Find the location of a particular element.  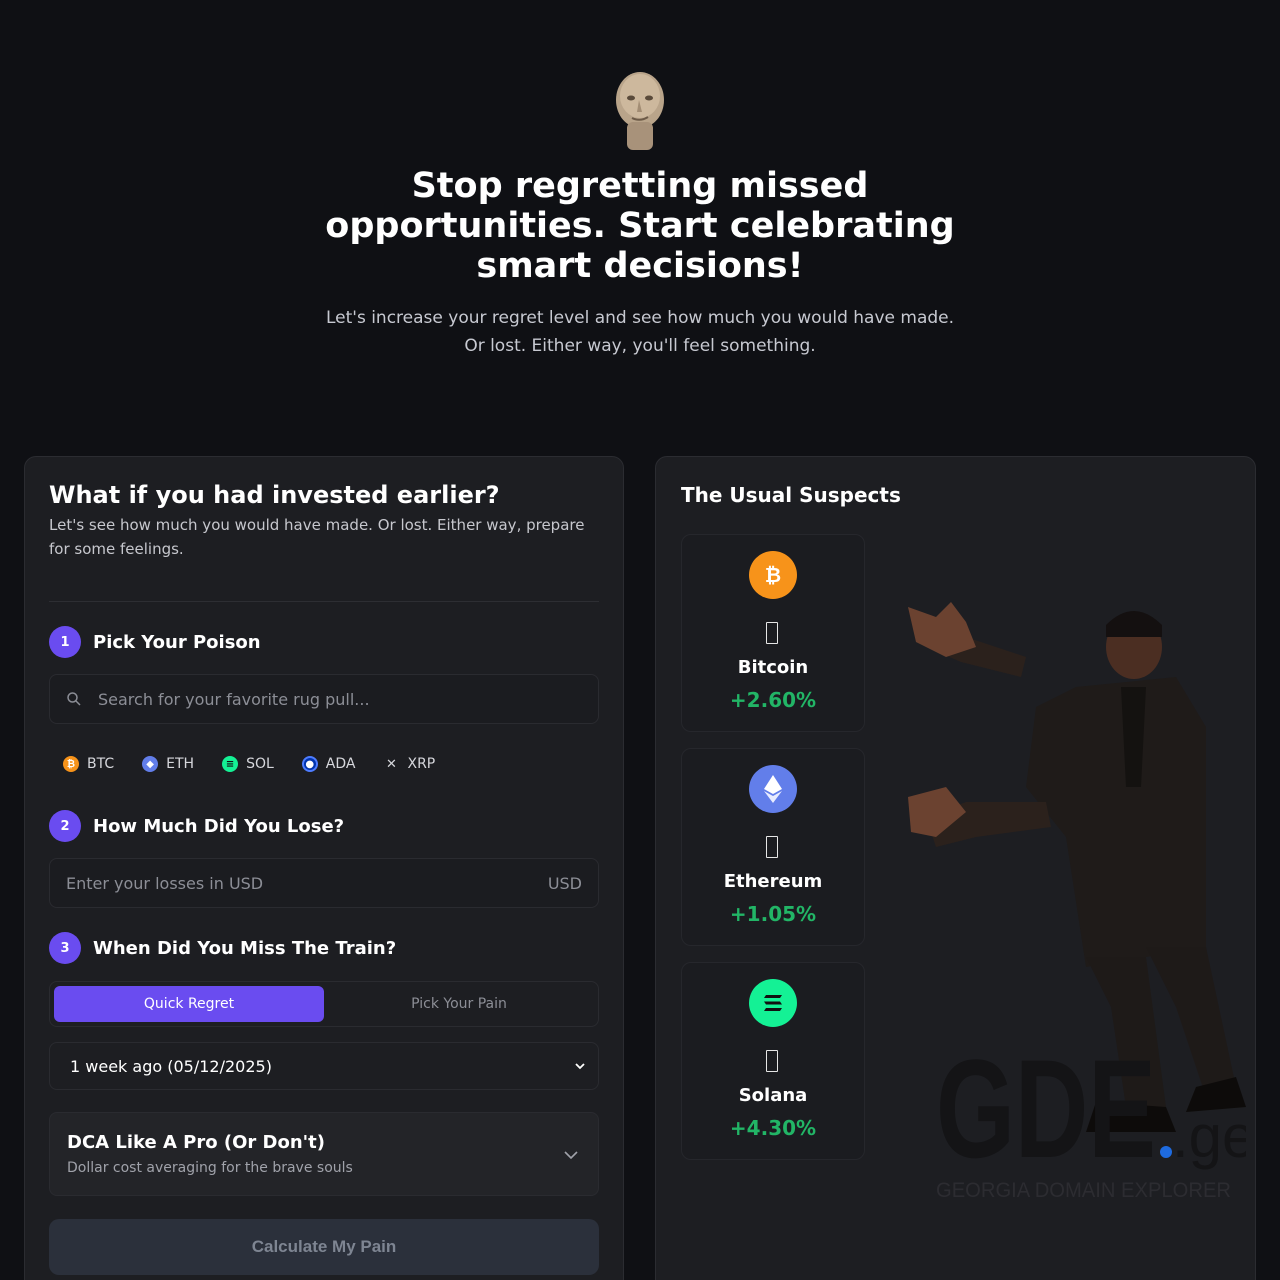

amount-input: Enter your losses in USD USD is located at coordinates (324, 883).